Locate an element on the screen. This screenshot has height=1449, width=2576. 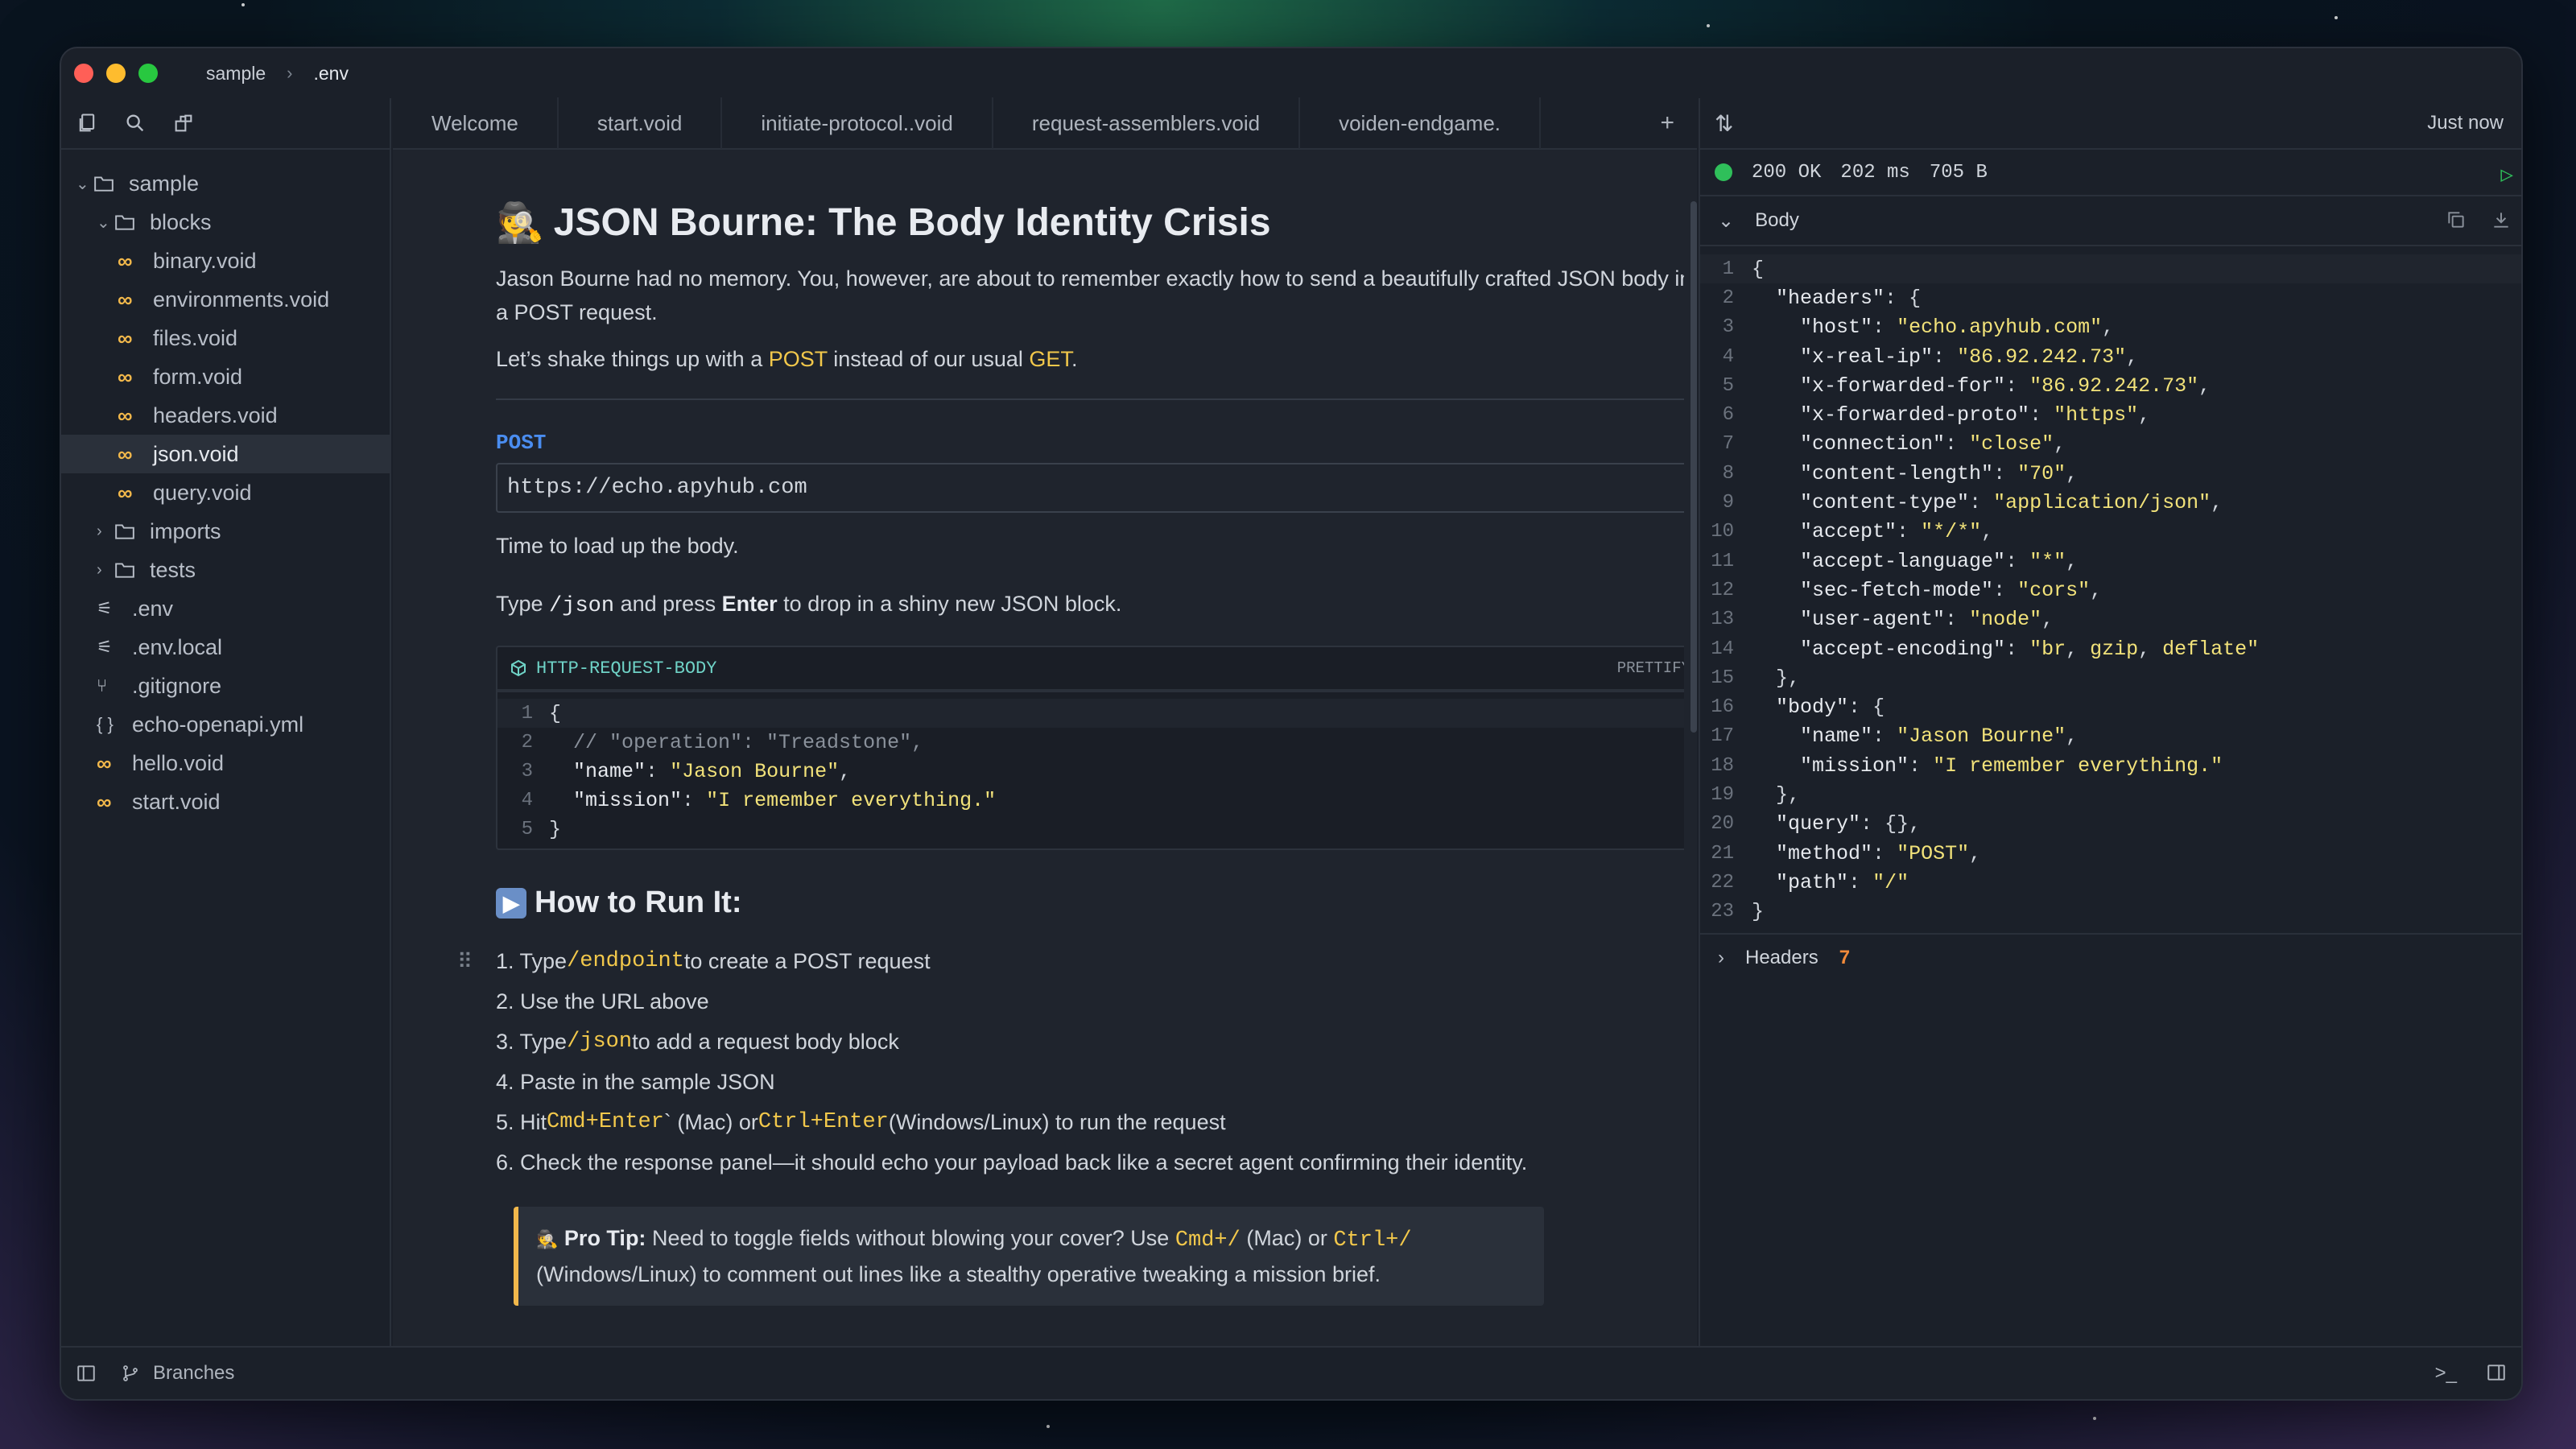
tree-item: › tests is located at coordinates (225, 570).